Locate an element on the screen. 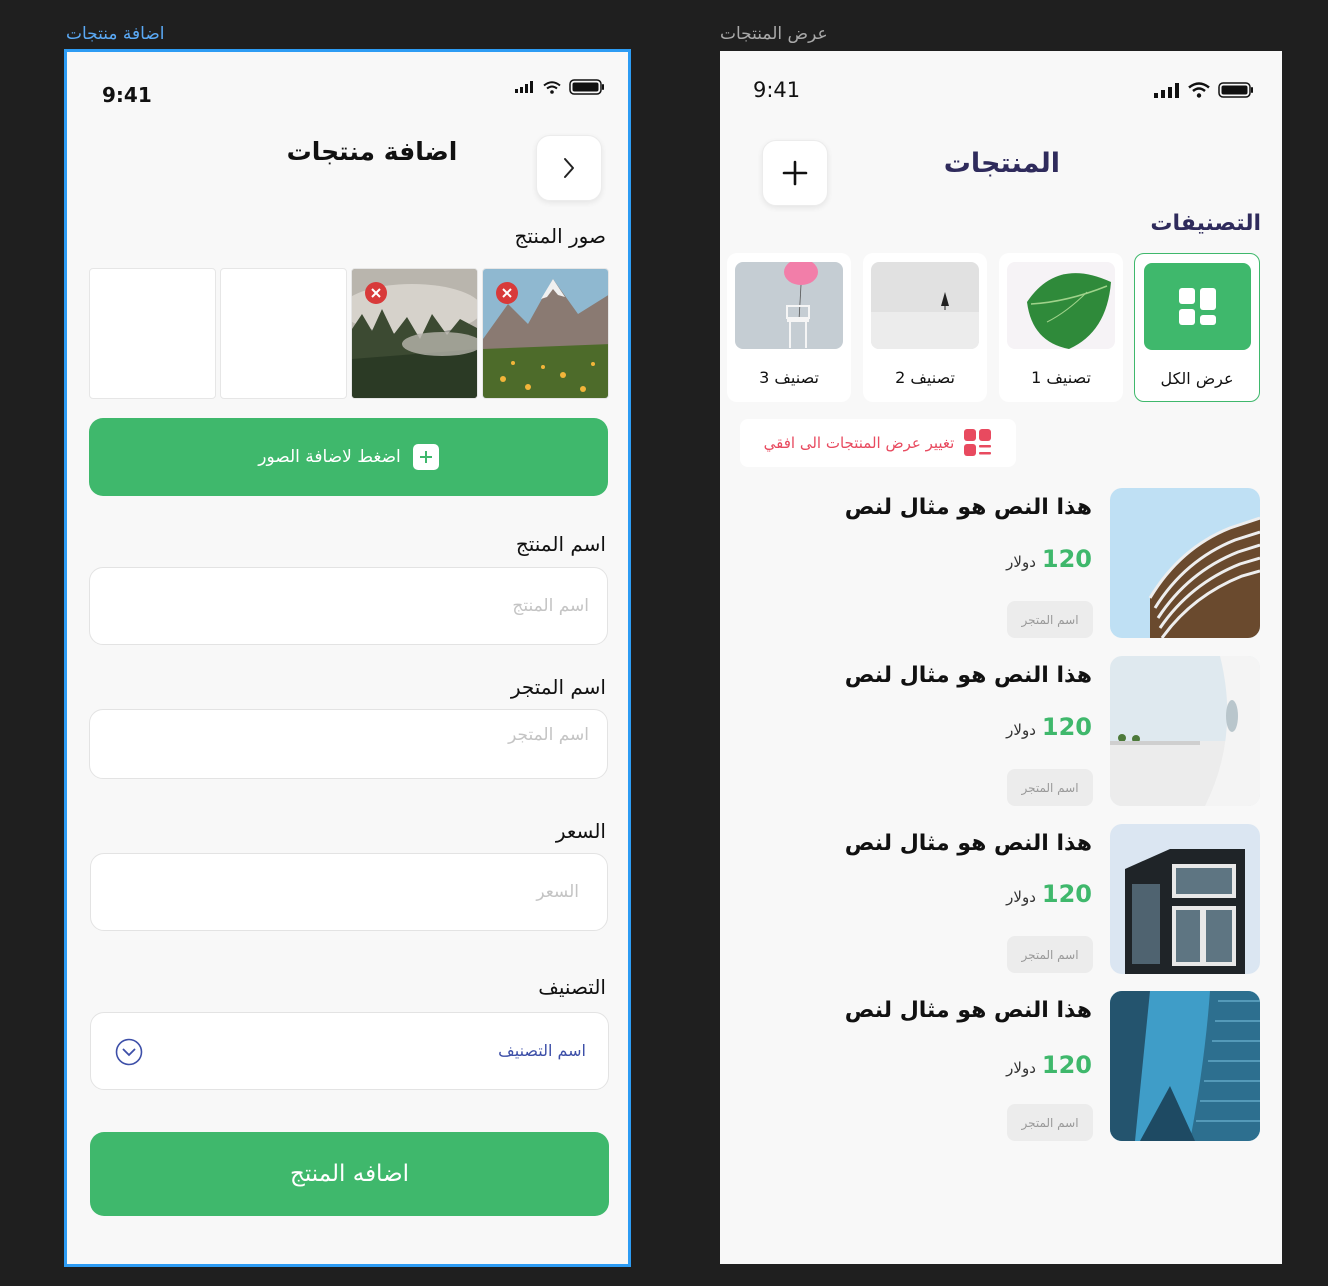 The image size is (1328, 1286). page-title: اضافة منتجات is located at coordinates (372, 151).